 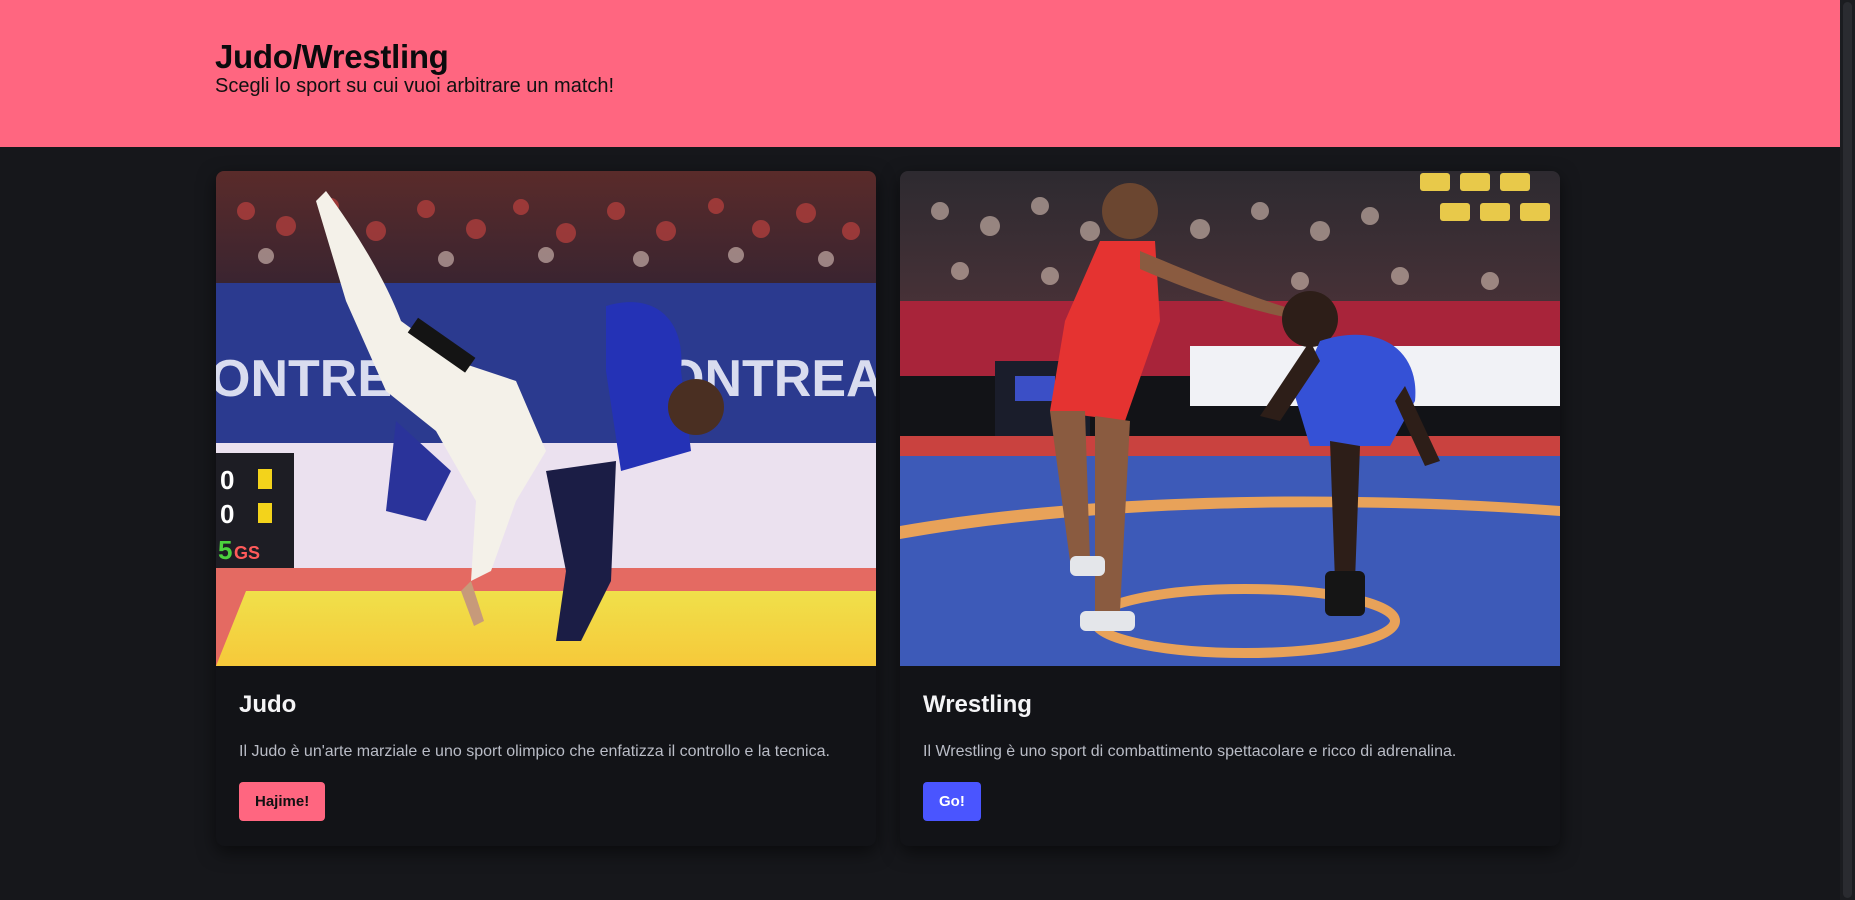 What do you see at coordinates (225, 550) in the screenshot?
I see `judo-score-3: 5` at bounding box center [225, 550].